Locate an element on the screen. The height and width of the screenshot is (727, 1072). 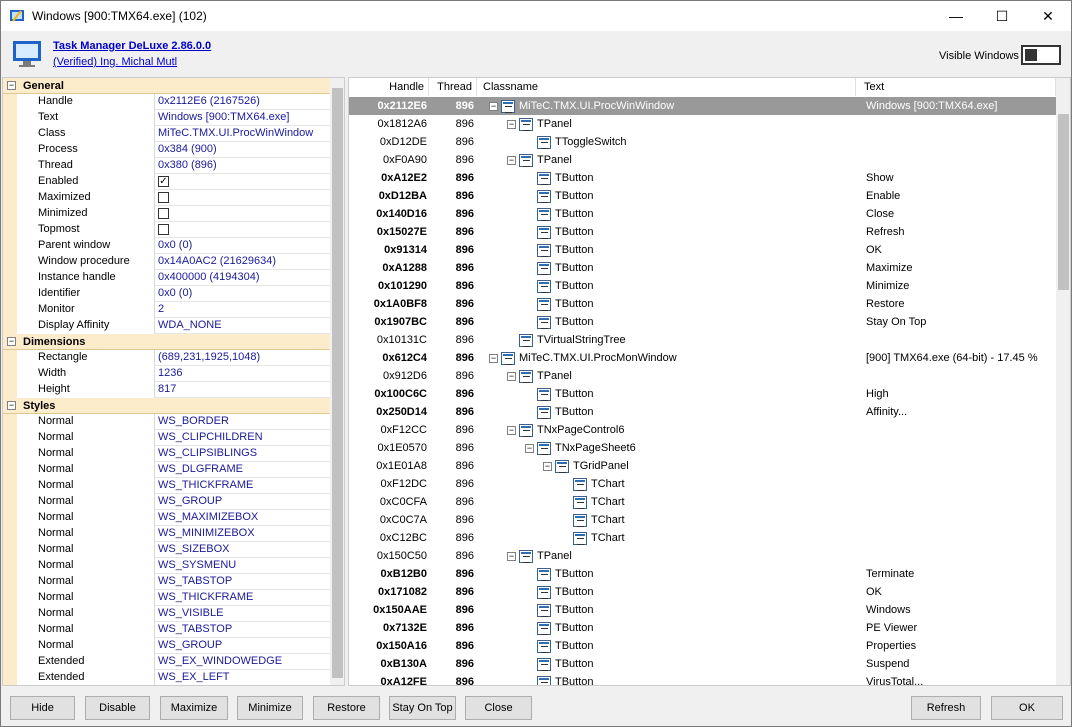
property-row: Handle 0x2112E6 (2167526) is located at coordinates (166, 102).